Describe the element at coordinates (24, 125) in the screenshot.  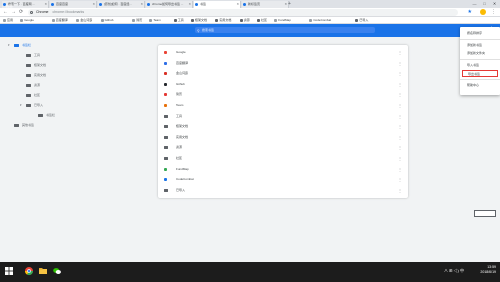
I see `tree-folder-item: 其他书签` at that location.